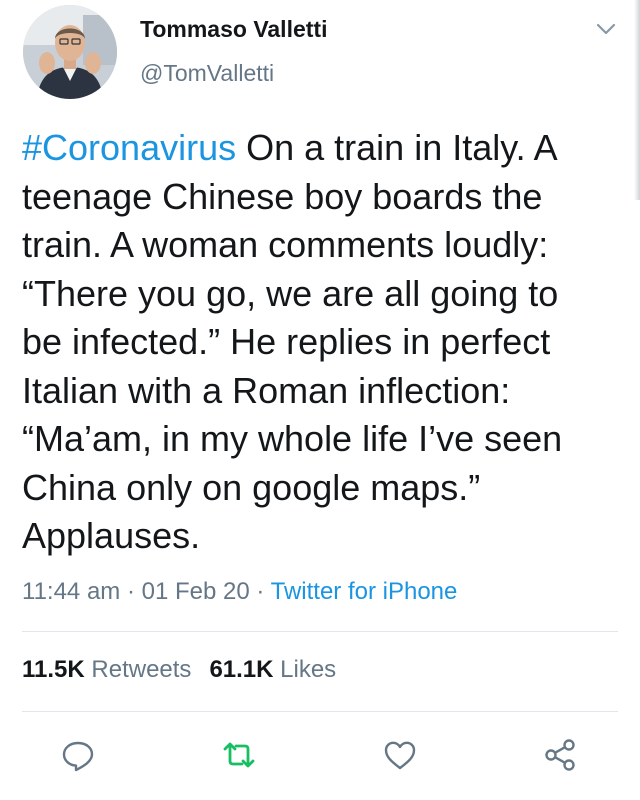 The image size is (640, 800). What do you see at coordinates (282, 196) in the screenshot?
I see `tweet-text-line: teenage Chinese boy boards the` at bounding box center [282, 196].